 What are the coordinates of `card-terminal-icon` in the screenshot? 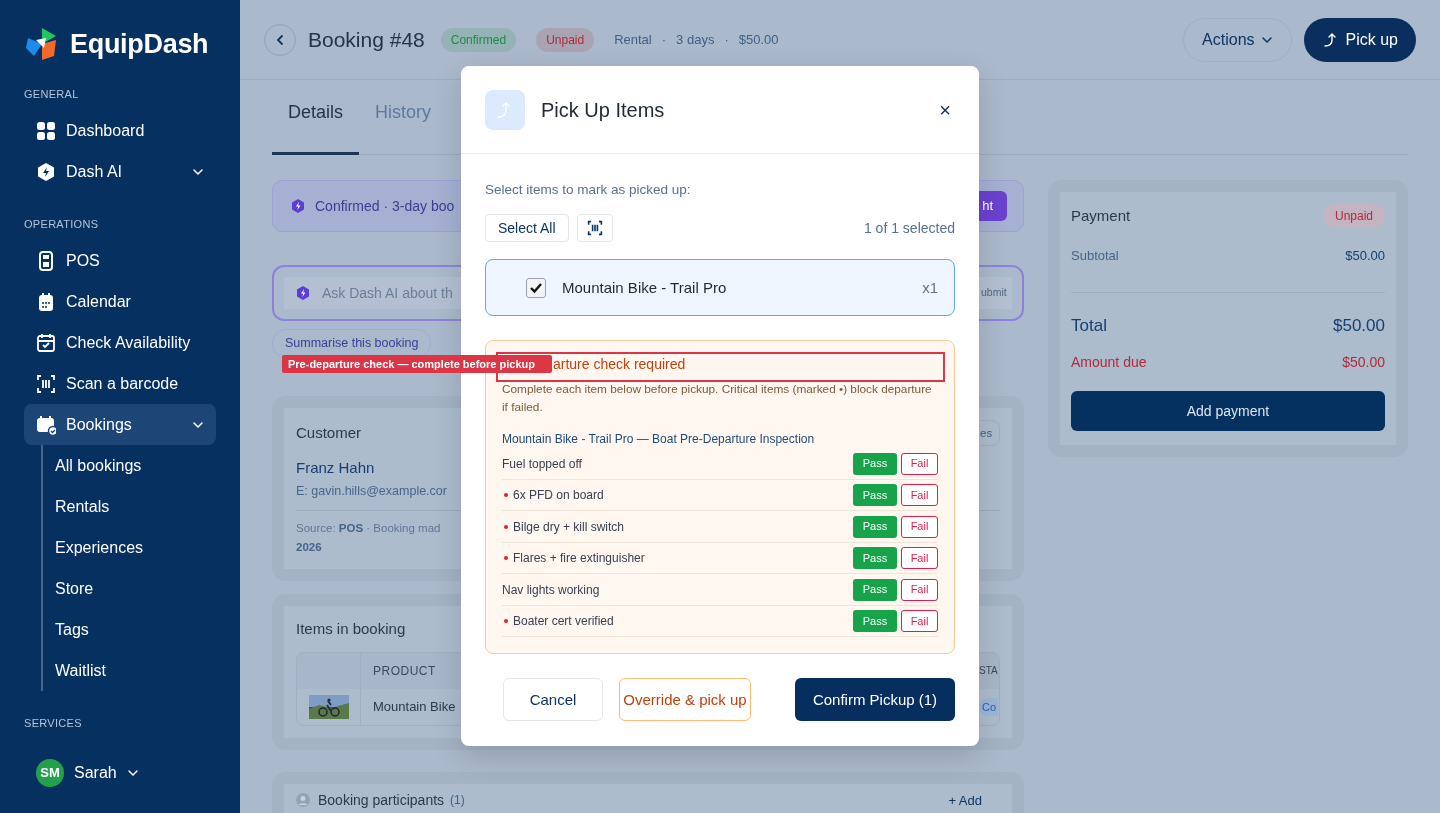 It's located at (46, 260).